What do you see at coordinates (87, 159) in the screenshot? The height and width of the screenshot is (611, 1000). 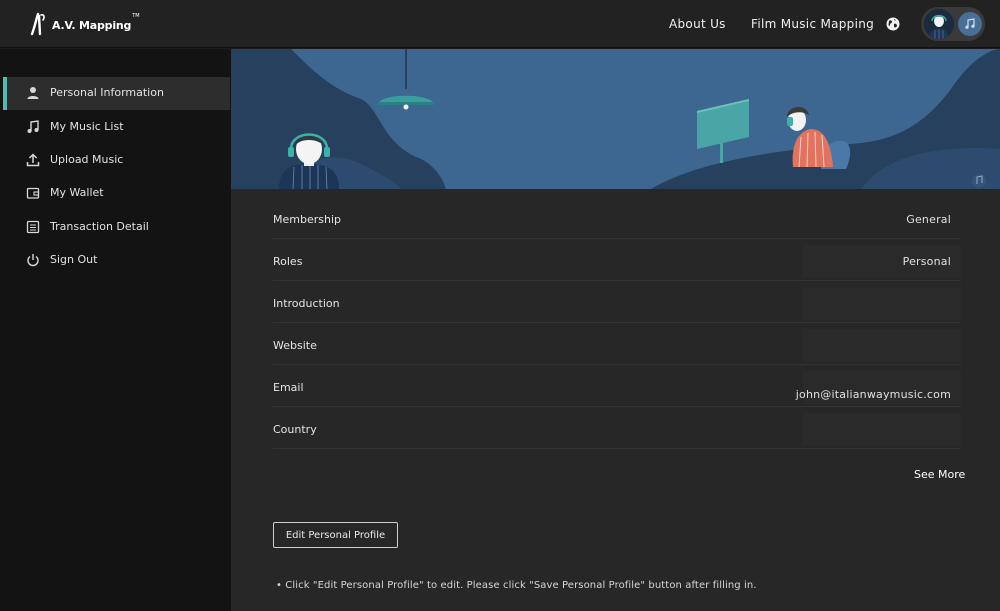 I see `sidebar-item-label: Upload Music` at bounding box center [87, 159].